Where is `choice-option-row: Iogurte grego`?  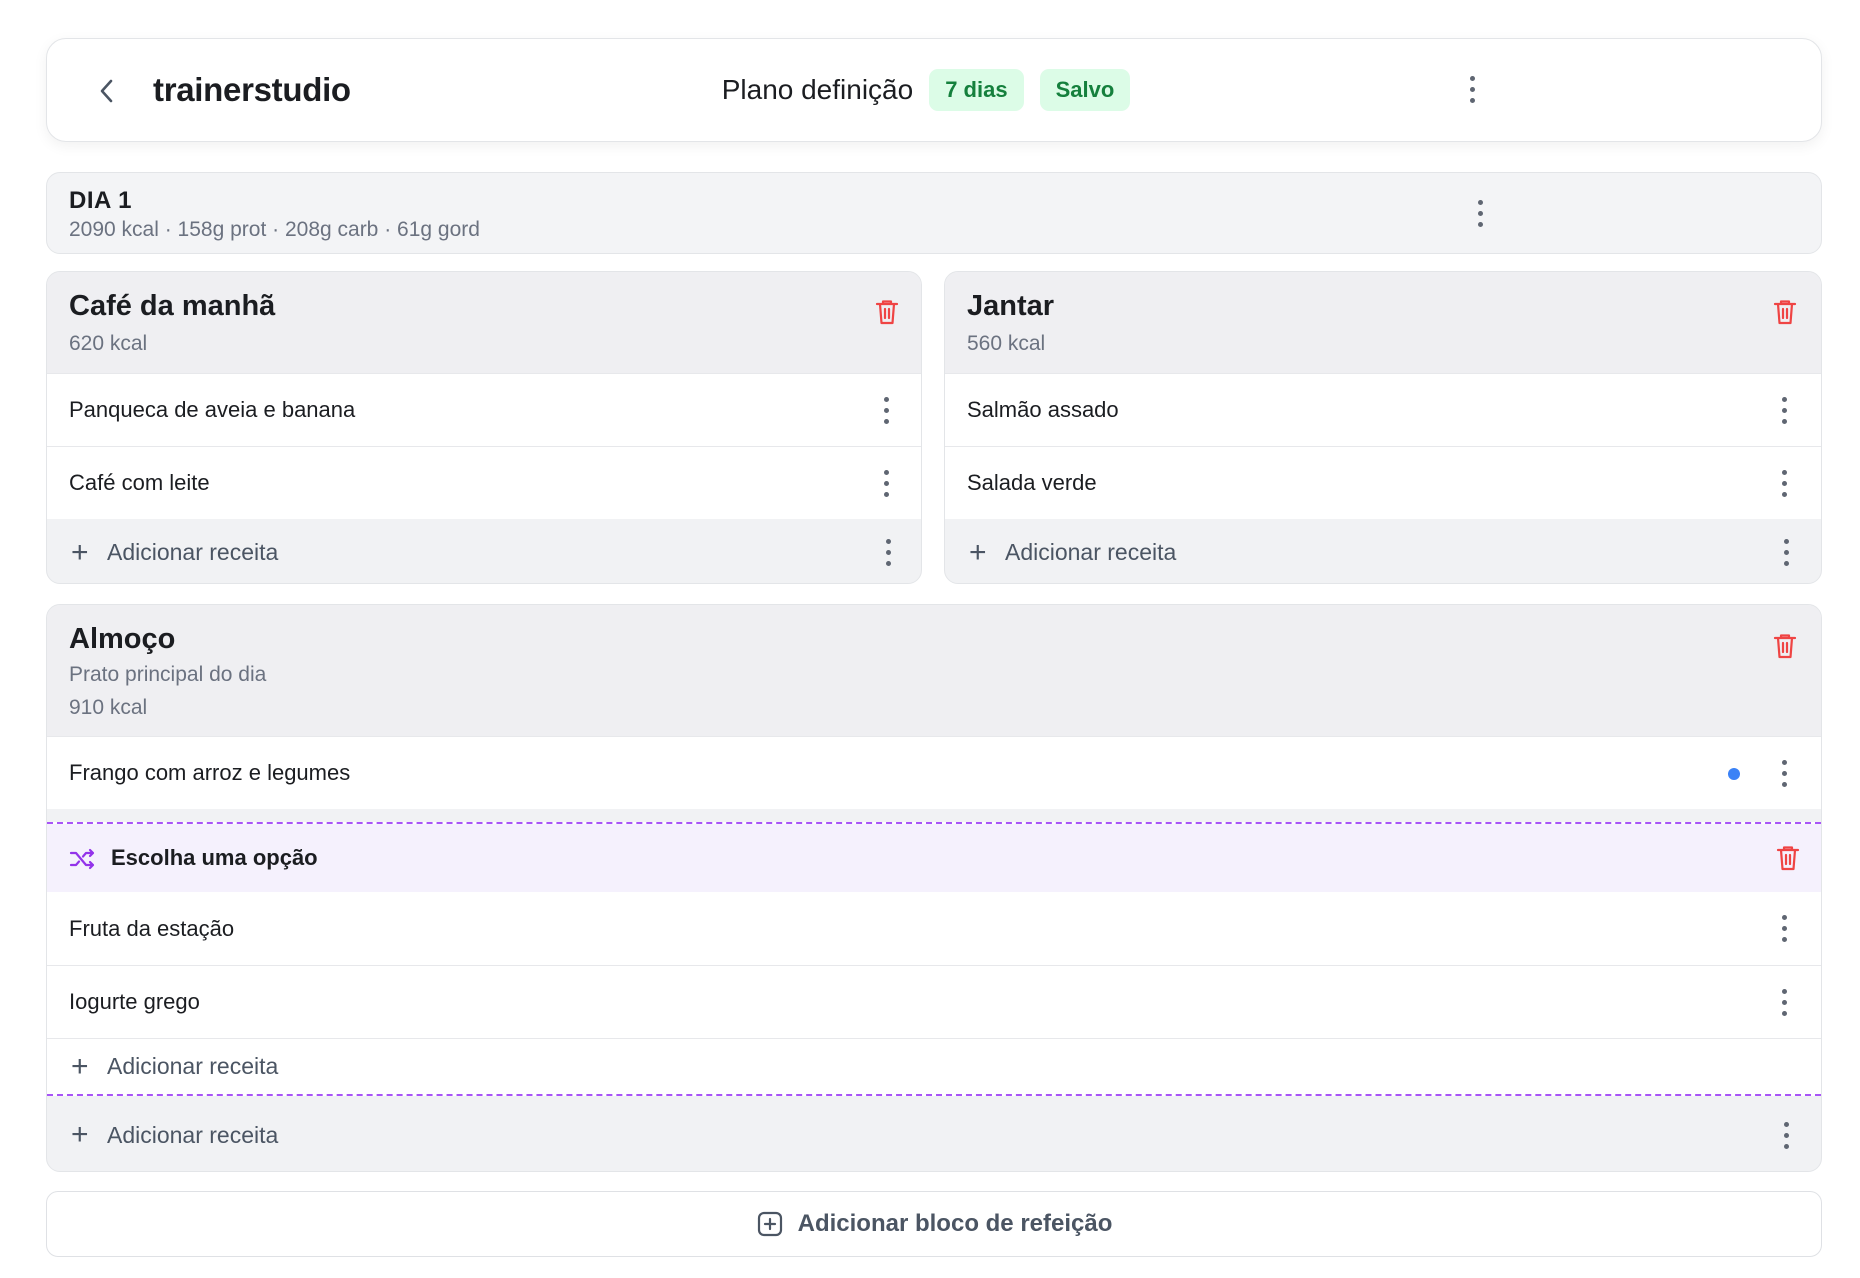
choice-option-row: Iogurte grego is located at coordinates (934, 1001).